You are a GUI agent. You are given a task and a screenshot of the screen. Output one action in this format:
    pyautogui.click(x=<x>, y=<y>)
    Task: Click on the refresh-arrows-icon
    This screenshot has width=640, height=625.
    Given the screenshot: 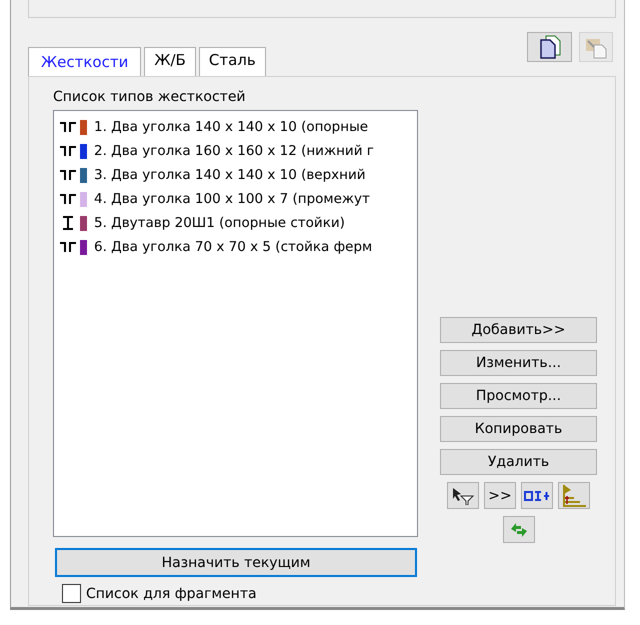 What is the action you would take?
    pyautogui.click(x=518, y=529)
    